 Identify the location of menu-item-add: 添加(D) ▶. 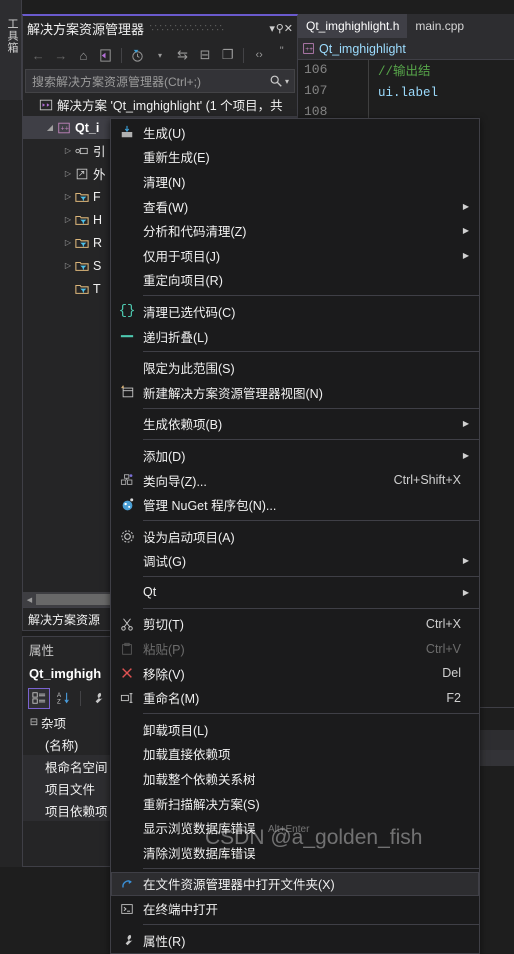
(295, 455).